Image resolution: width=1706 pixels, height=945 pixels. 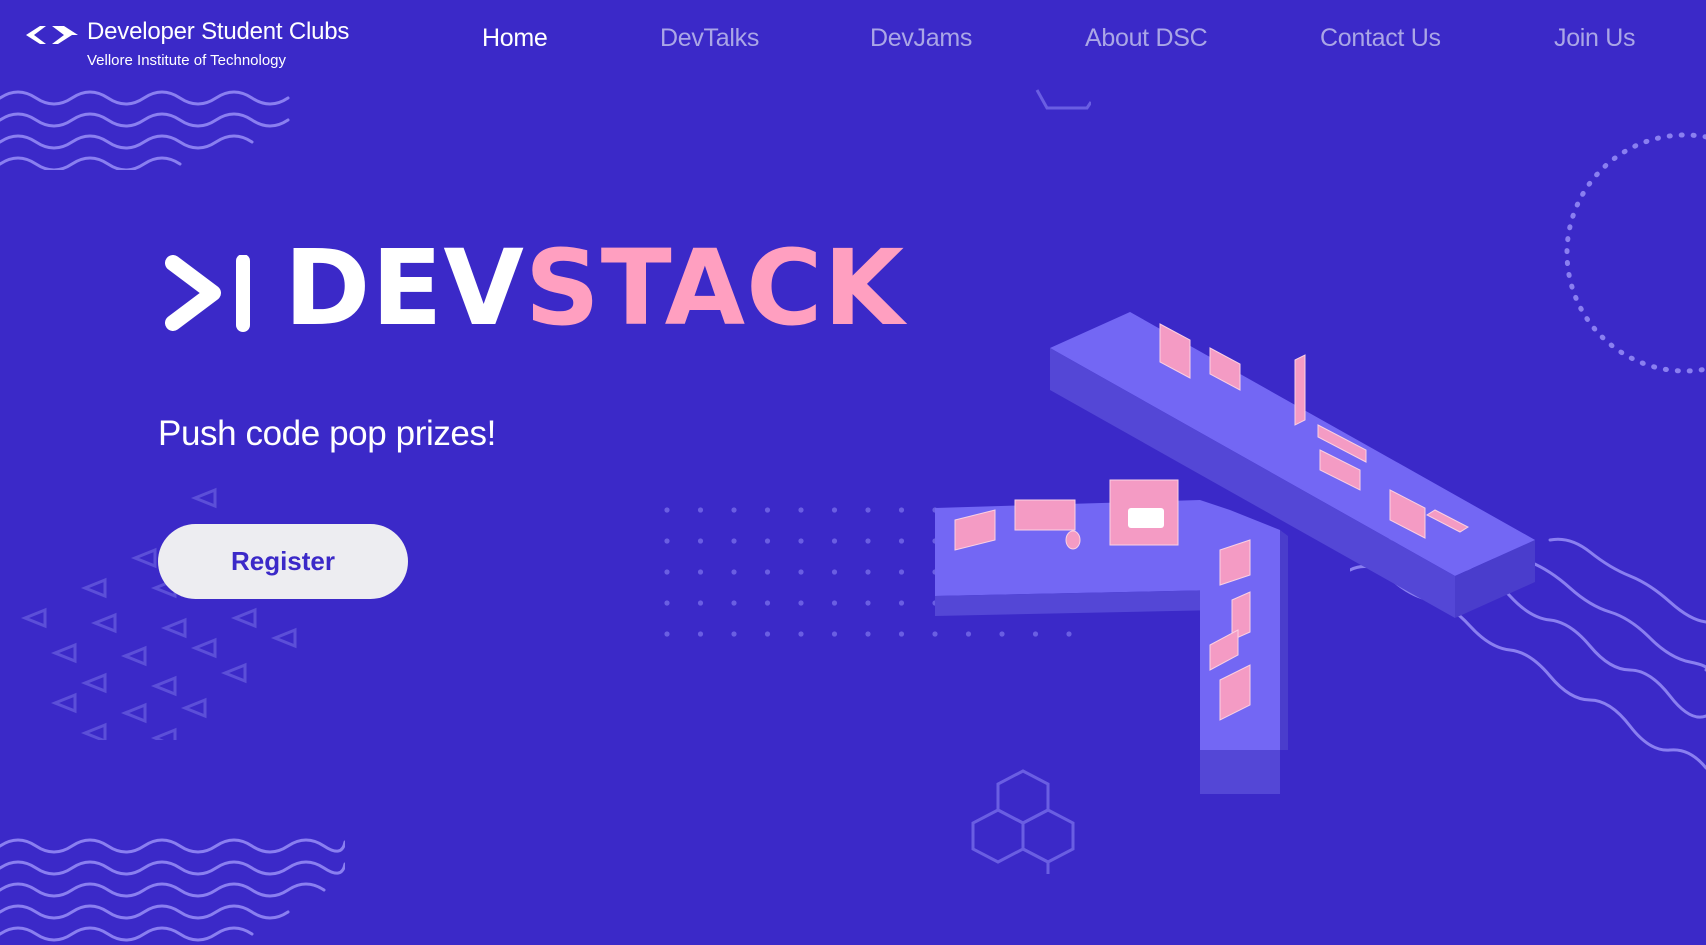 What do you see at coordinates (709, 38) in the screenshot?
I see `nav-devtalks: DevTalks` at bounding box center [709, 38].